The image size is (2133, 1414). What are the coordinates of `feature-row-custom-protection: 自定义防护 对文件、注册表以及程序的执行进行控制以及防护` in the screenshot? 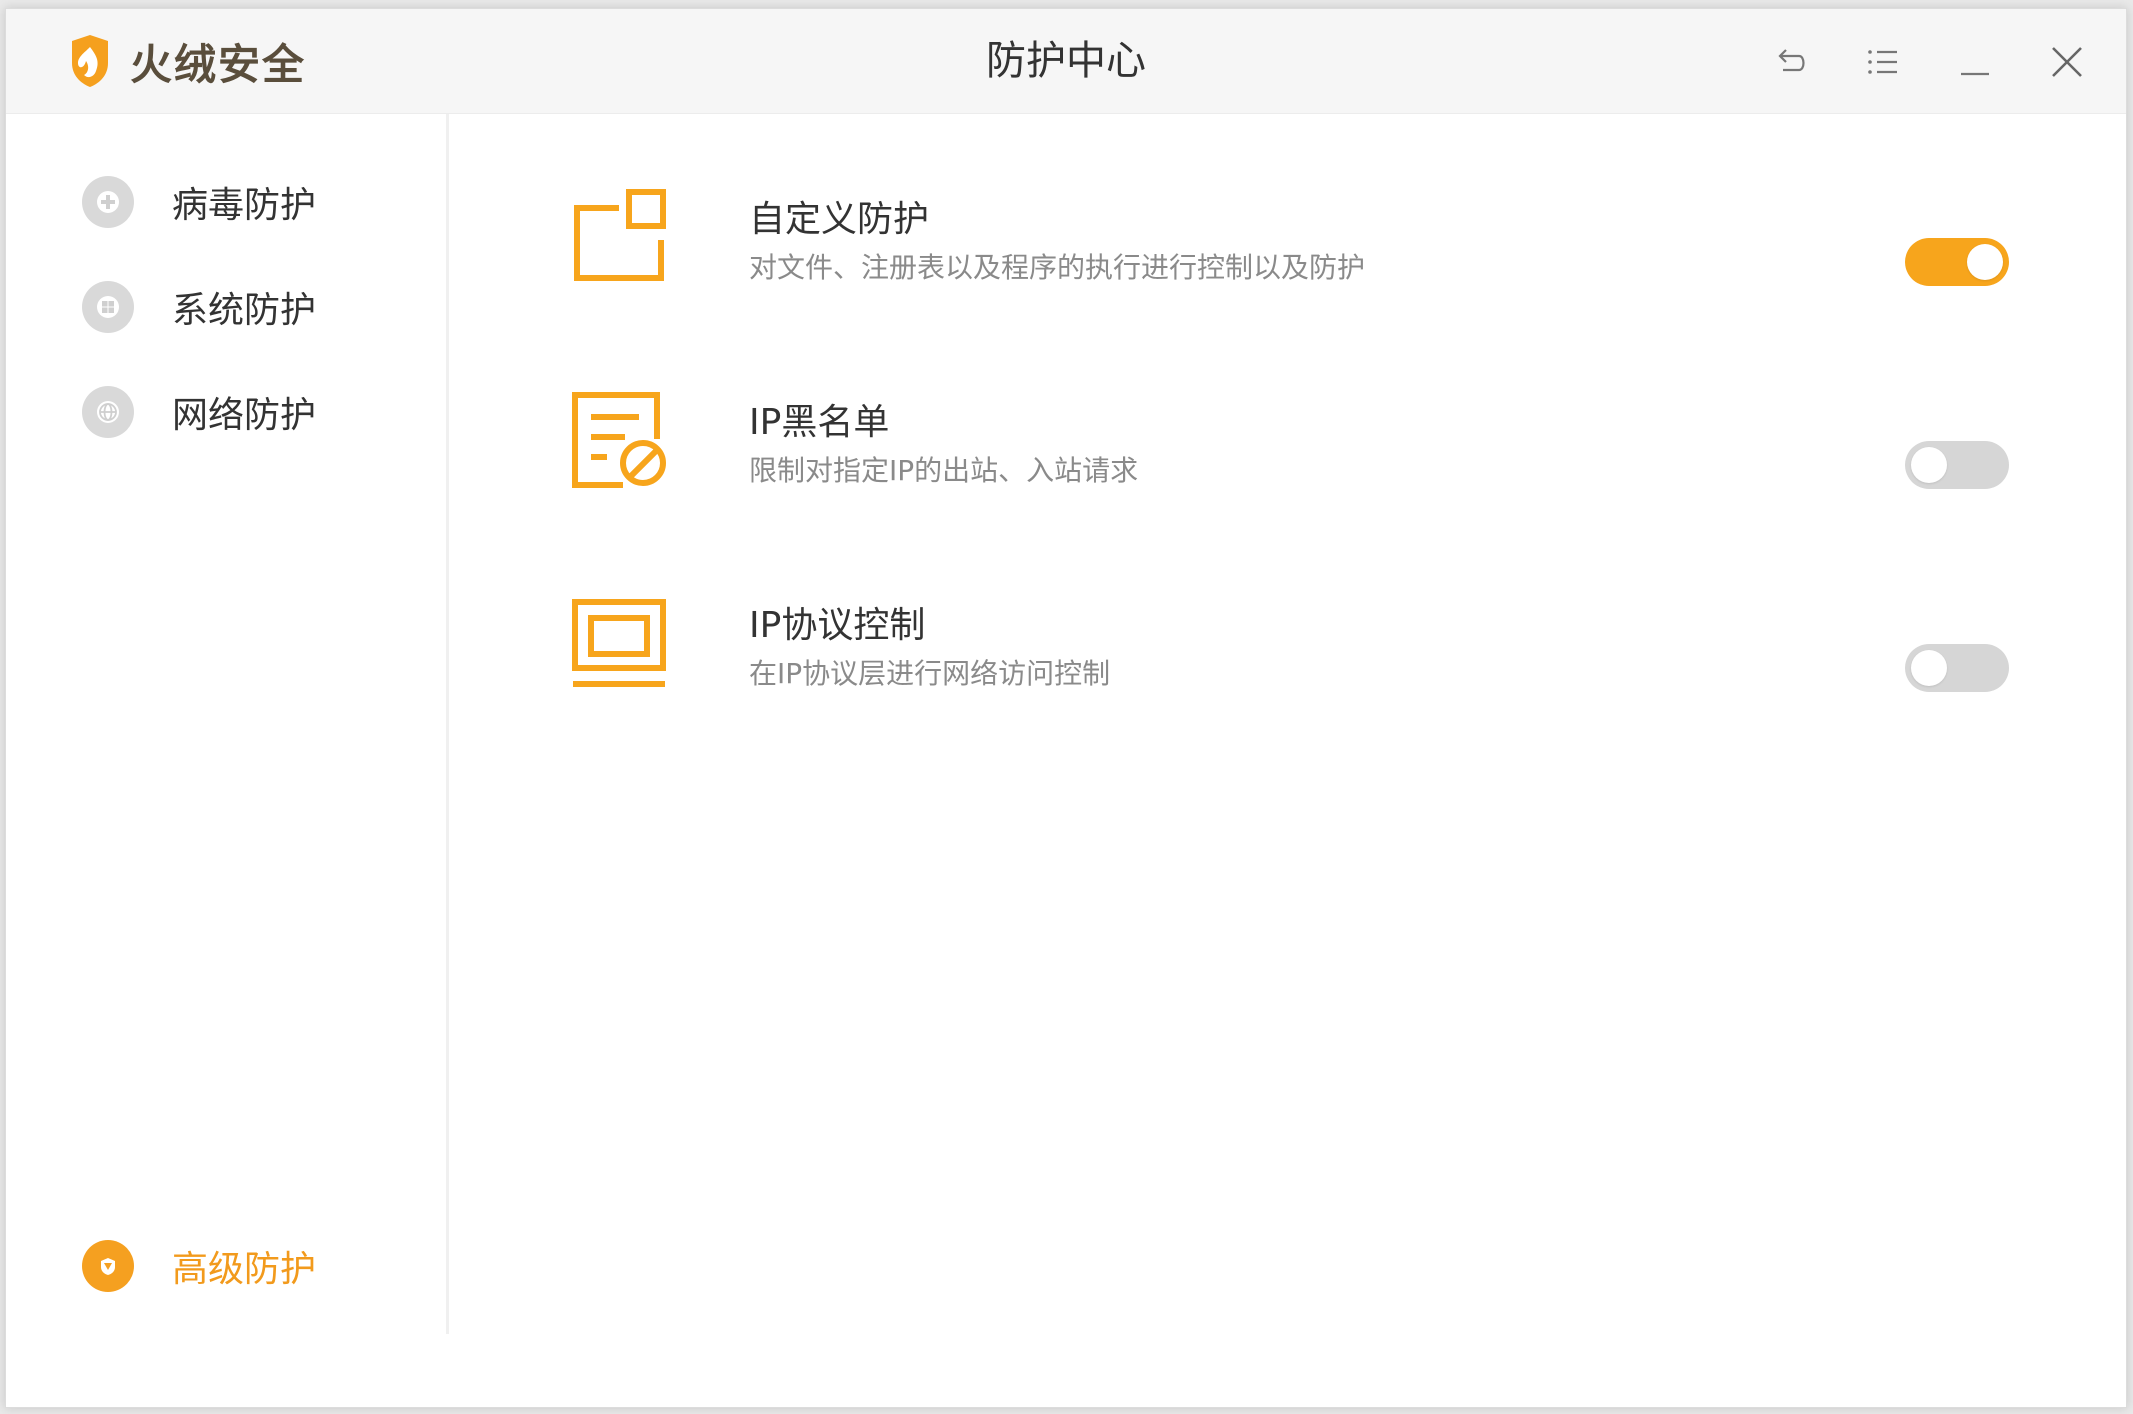 It's located at (1289, 246).